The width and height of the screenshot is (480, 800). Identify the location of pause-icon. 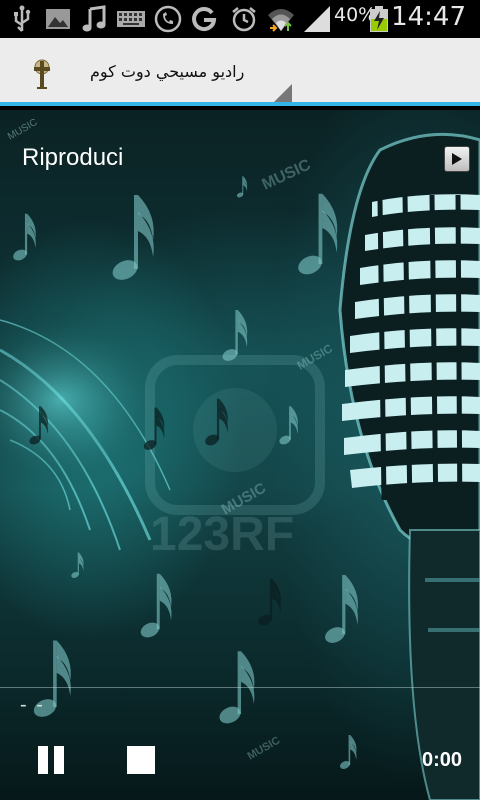
(43, 760).